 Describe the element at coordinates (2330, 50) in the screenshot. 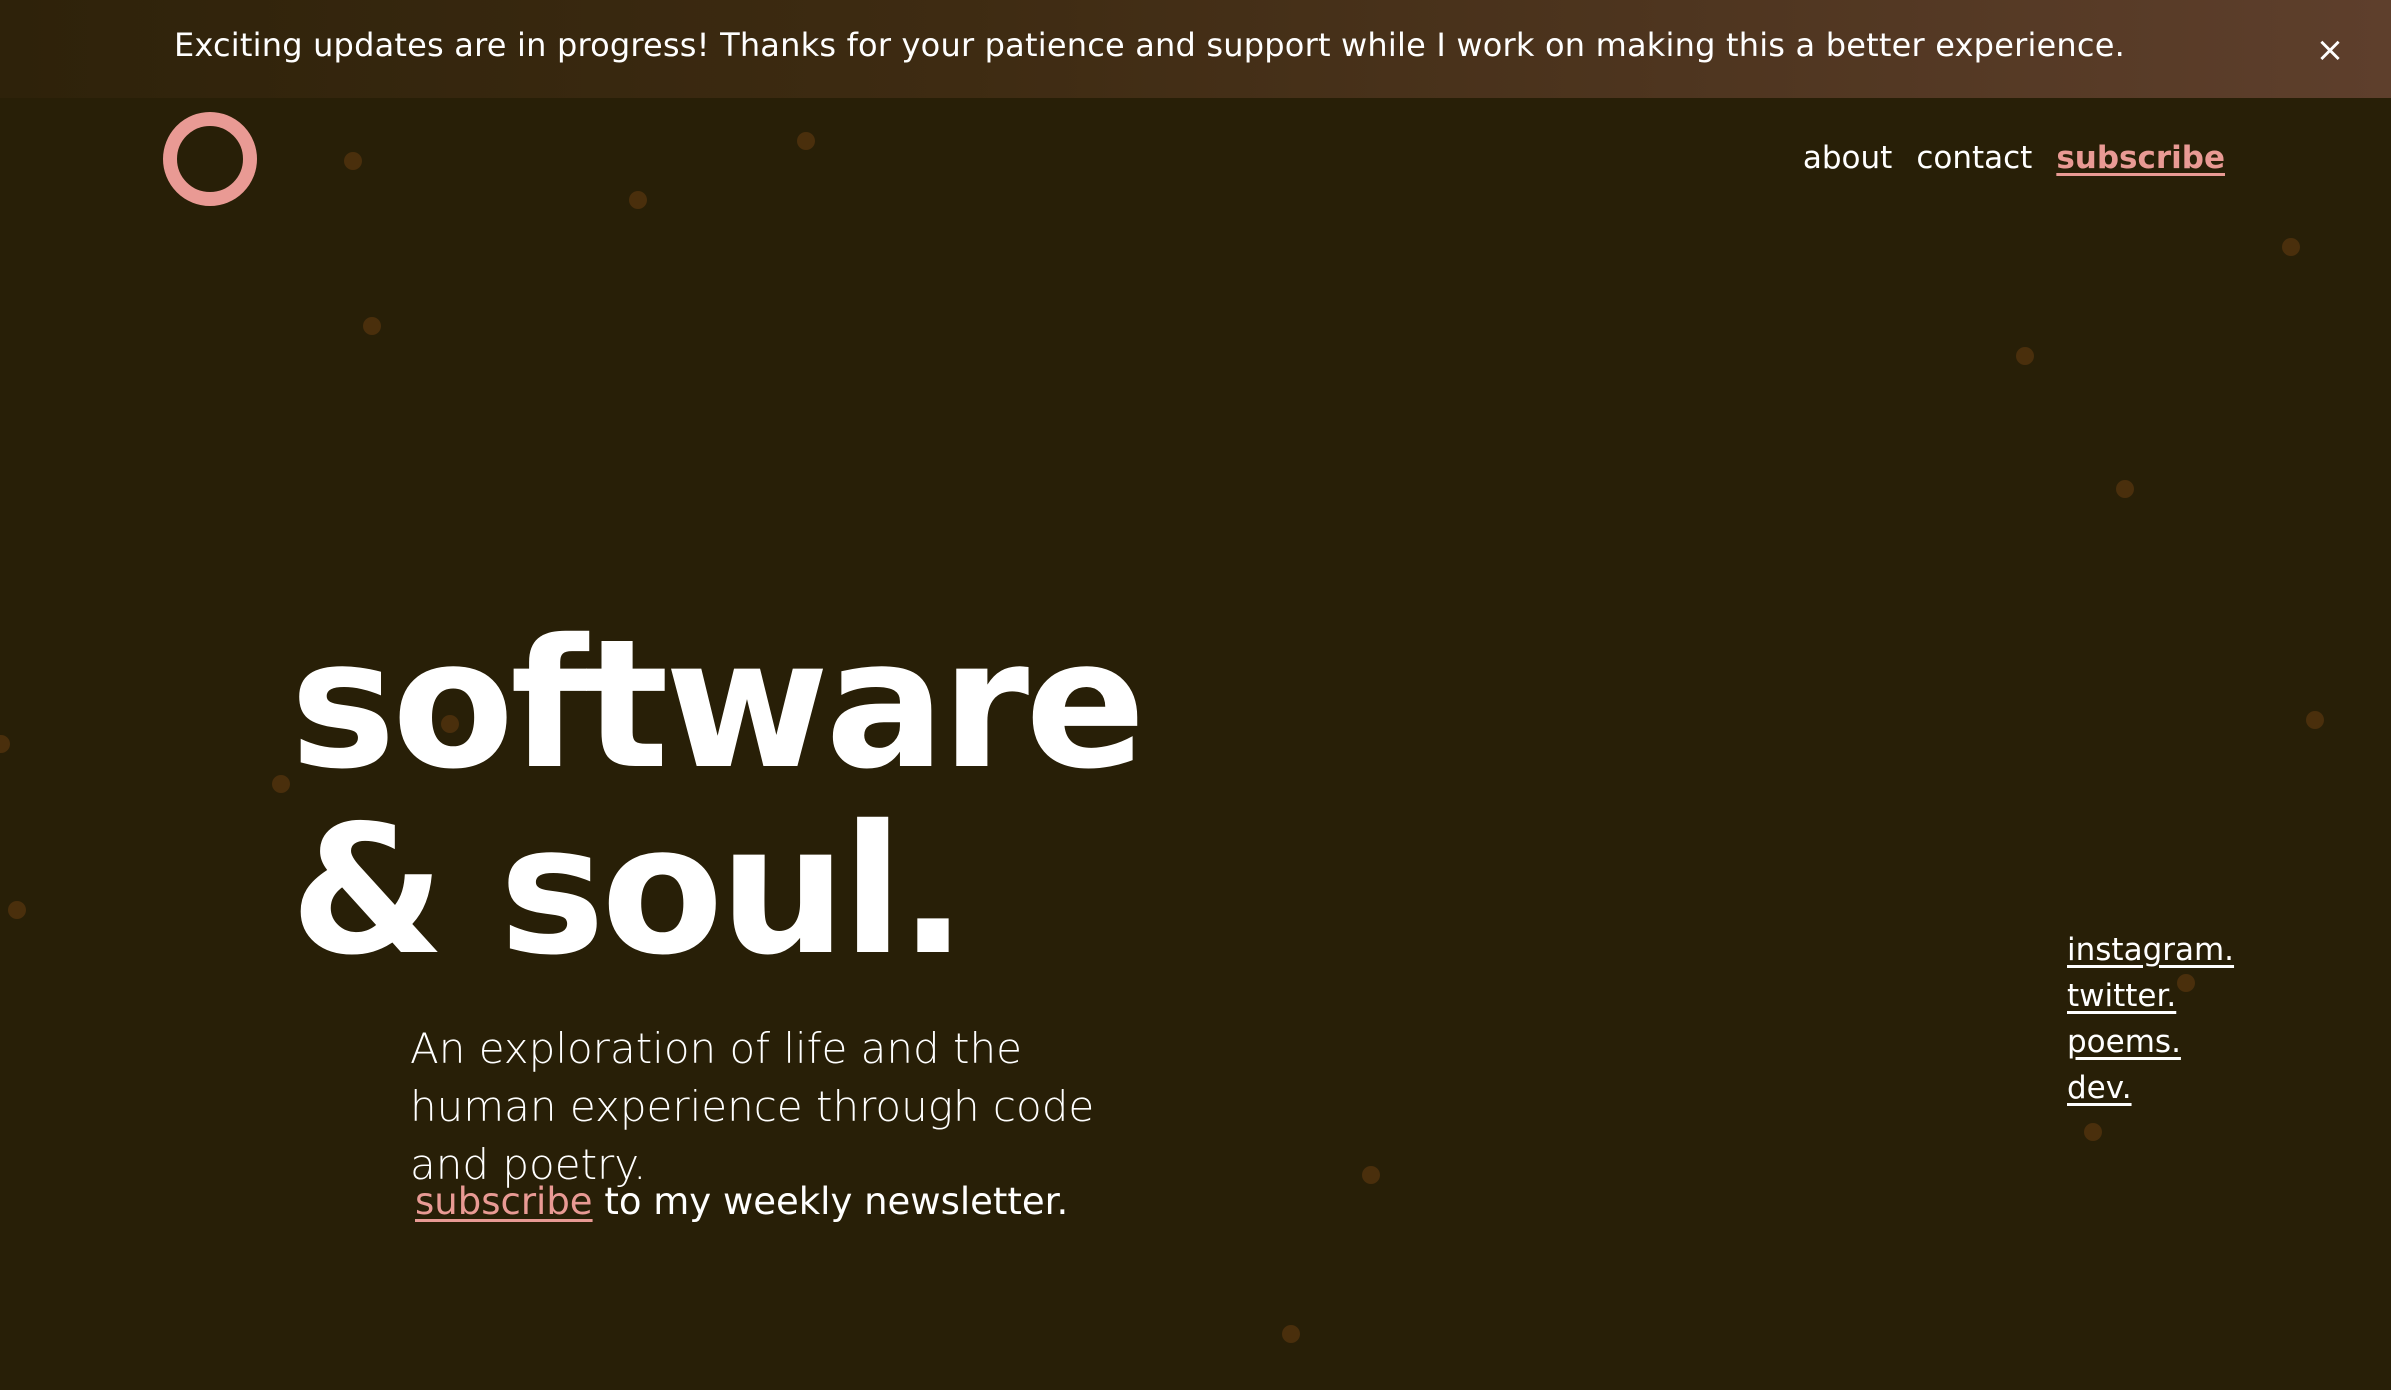

I see `close-icon: ×` at that location.